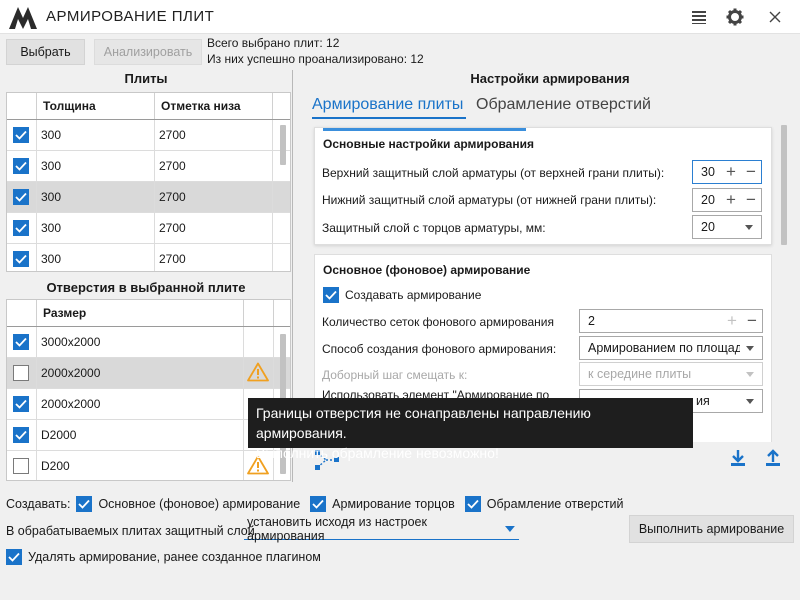 This screenshot has width=800, height=600. Describe the element at coordinates (775, 17) in the screenshot. I see `close-icon` at that location.